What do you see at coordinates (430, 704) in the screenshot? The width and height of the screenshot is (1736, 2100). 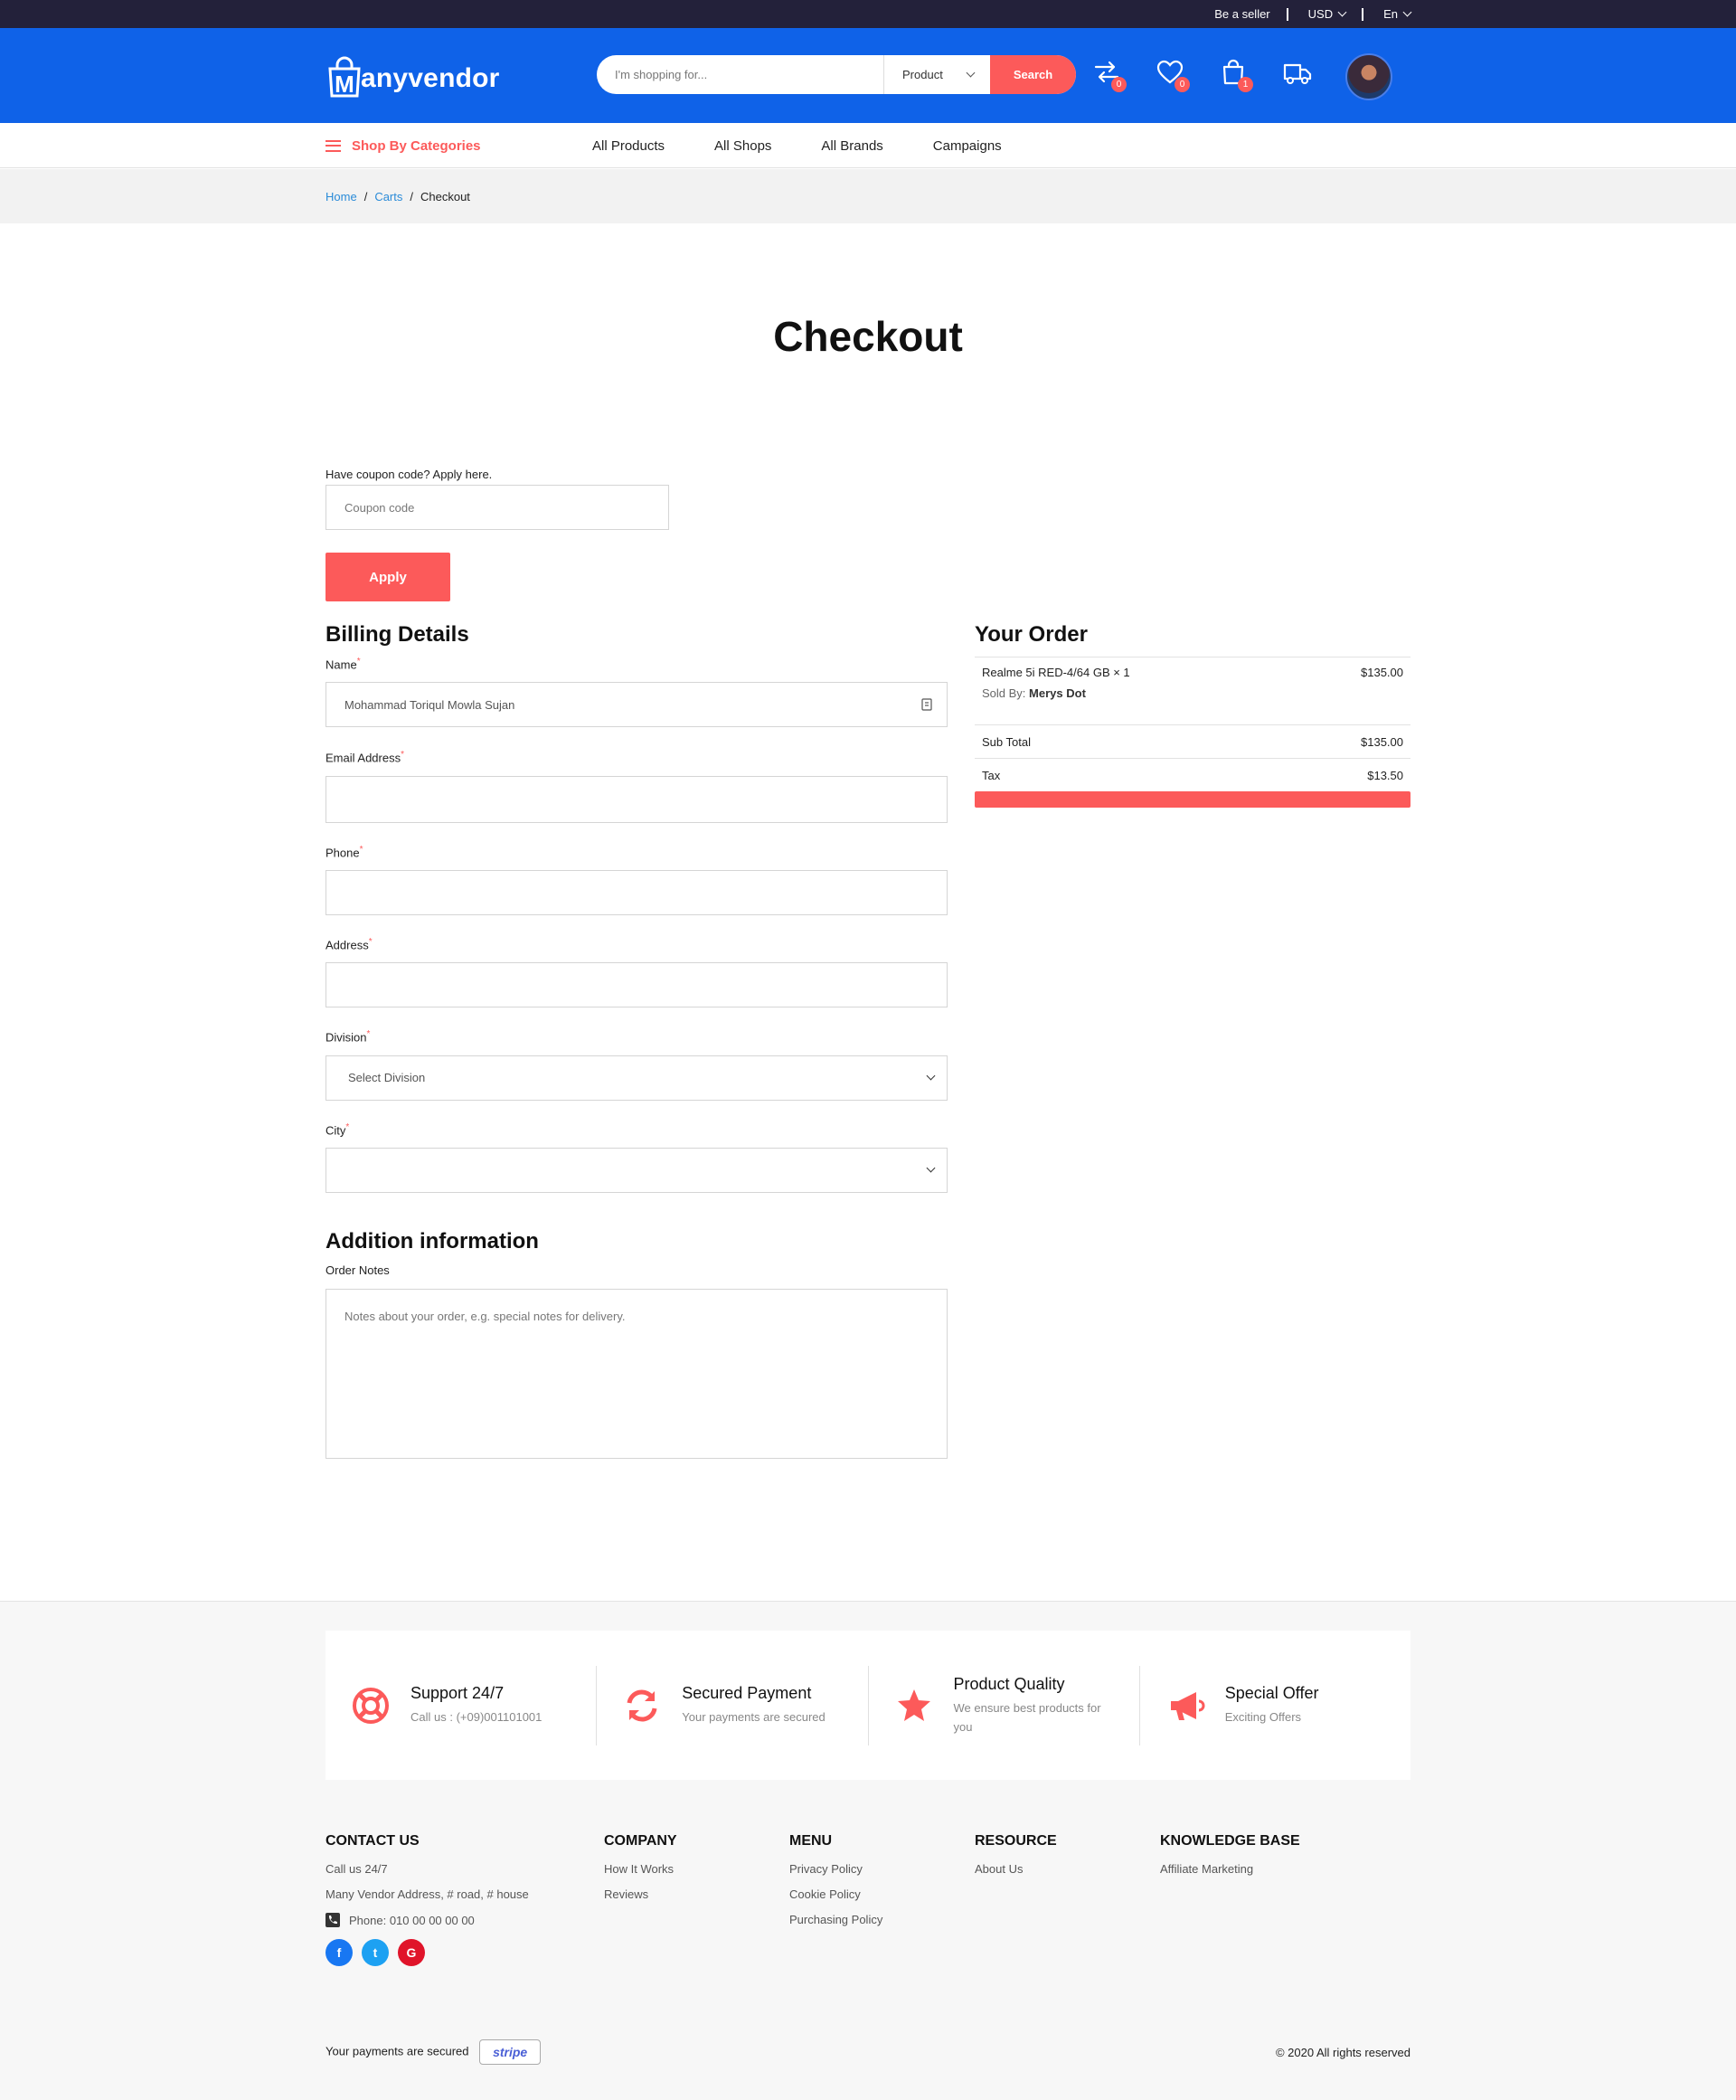 I see `name-value: Mohammad Toriqul Mowla Sujan` at bounding box center [430, 704].